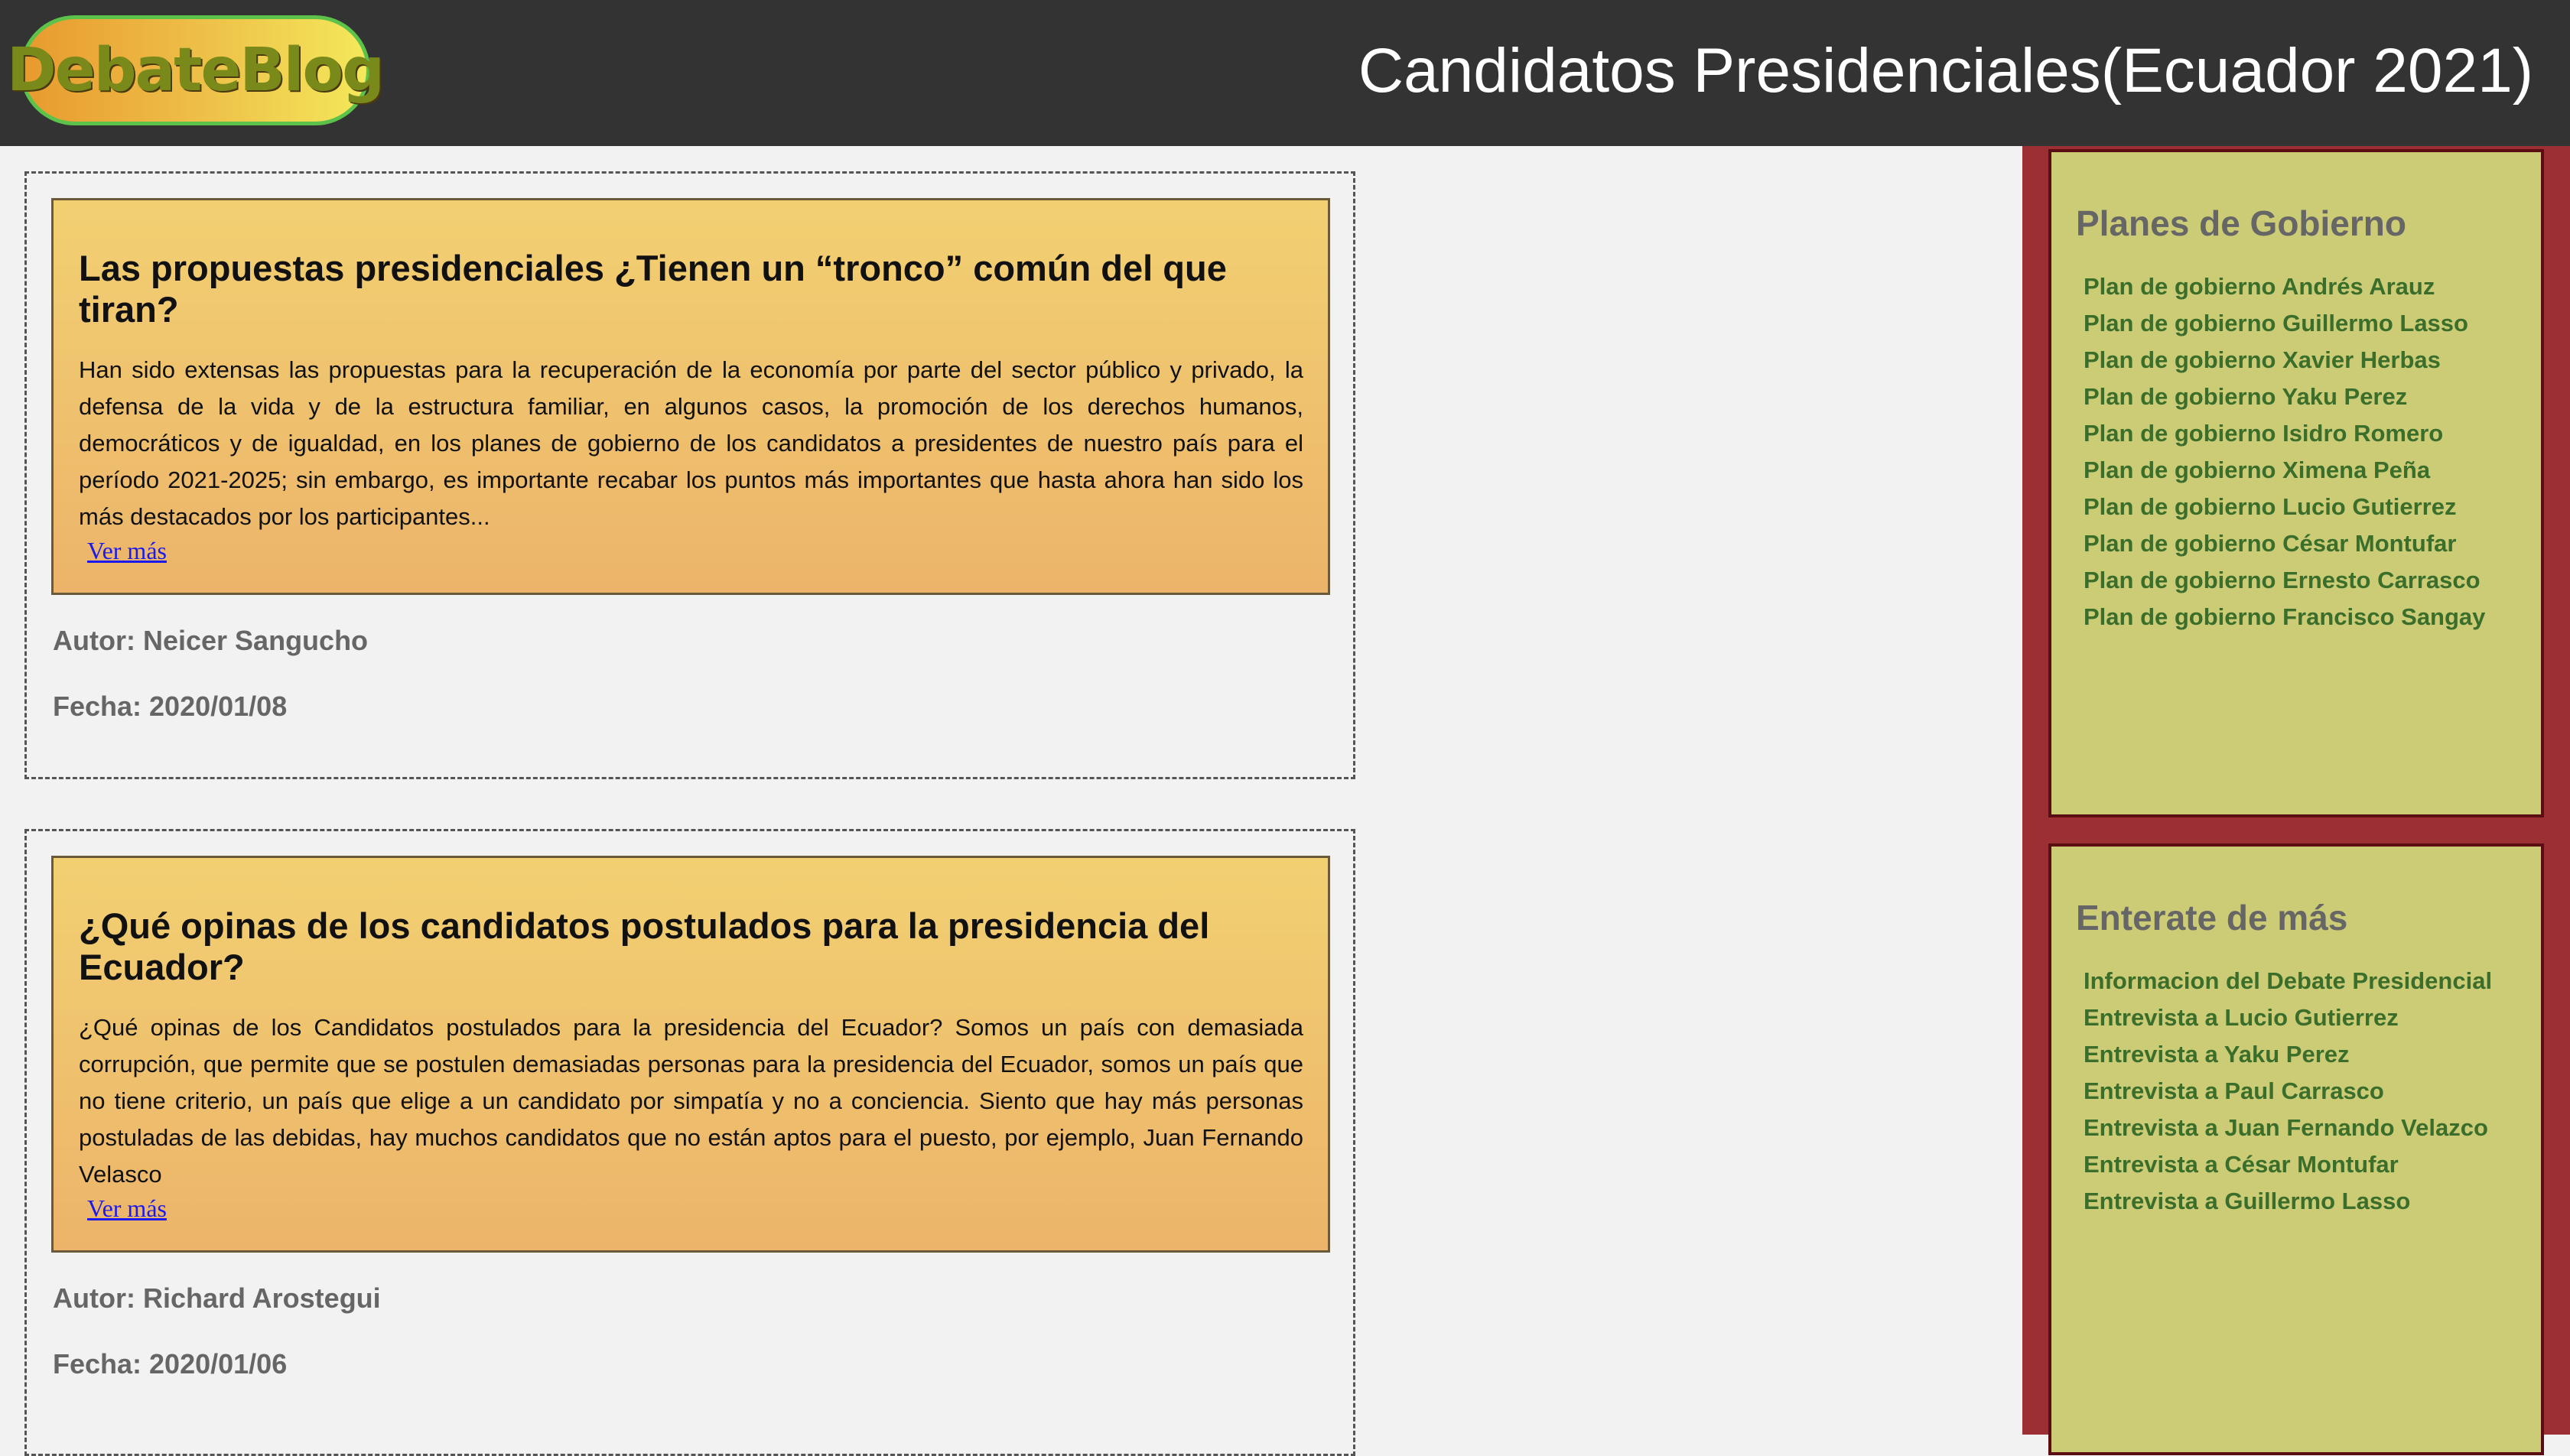 The width and height of the screenshot is (2570, 1456). Describe the element at coordinates (2301, 433) in the screenshot. I see `plan-link: Plan de gobierno Isidro Romero` at that location.